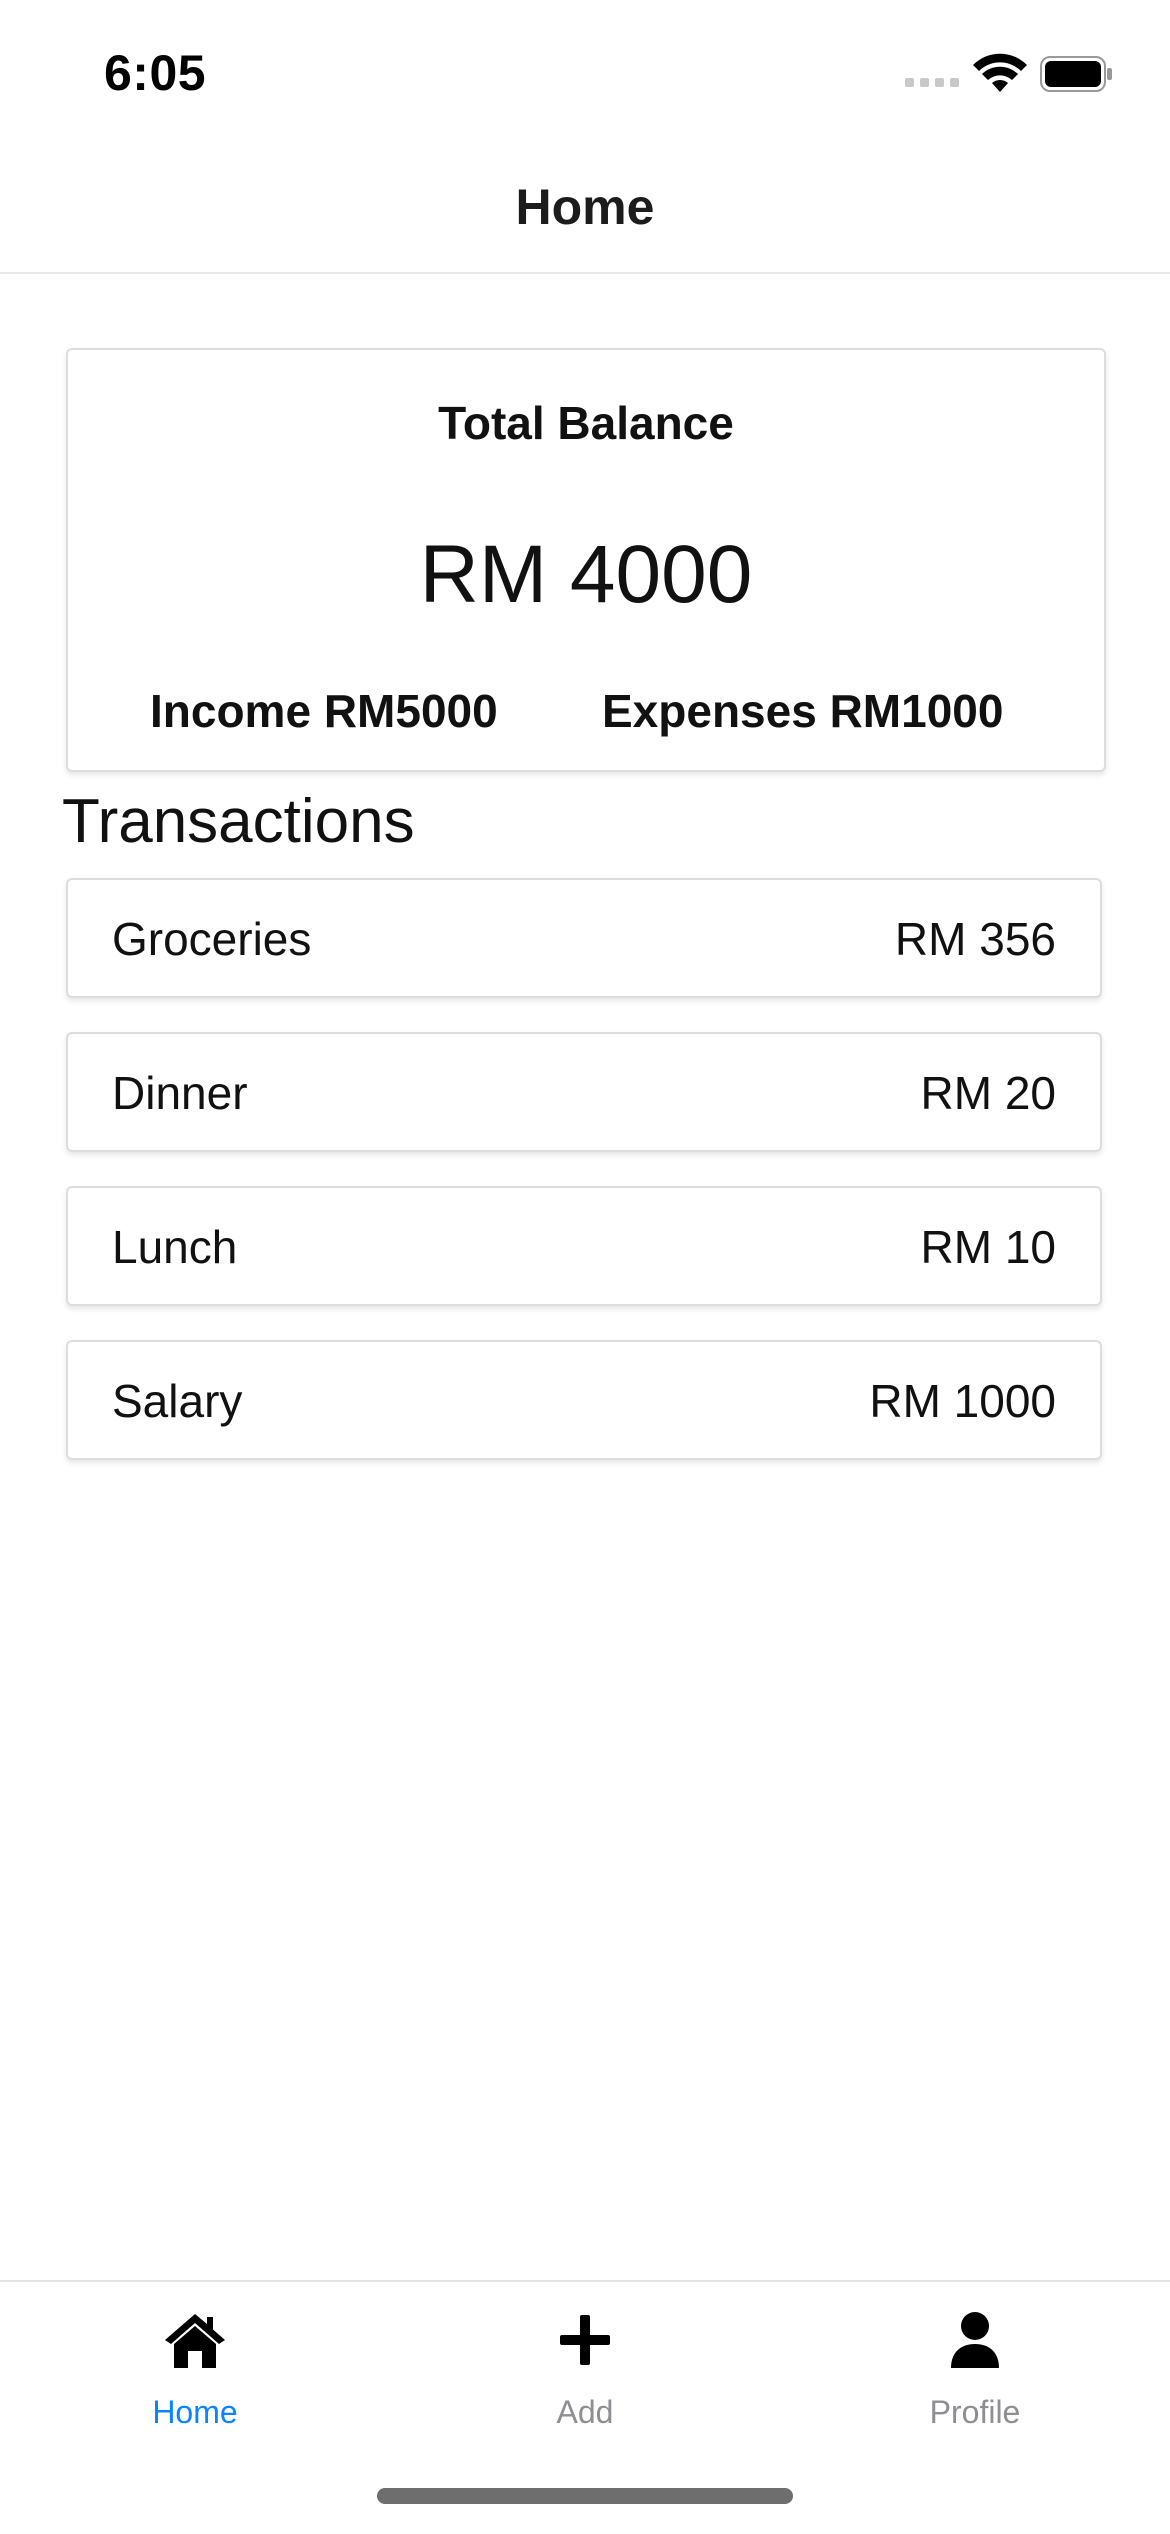 This screenshot has width=1170, height=2534. What do you see at coordinates (585, 207) in the screenshot?
I see `page-title: Home` at bounding box center [585, 207].